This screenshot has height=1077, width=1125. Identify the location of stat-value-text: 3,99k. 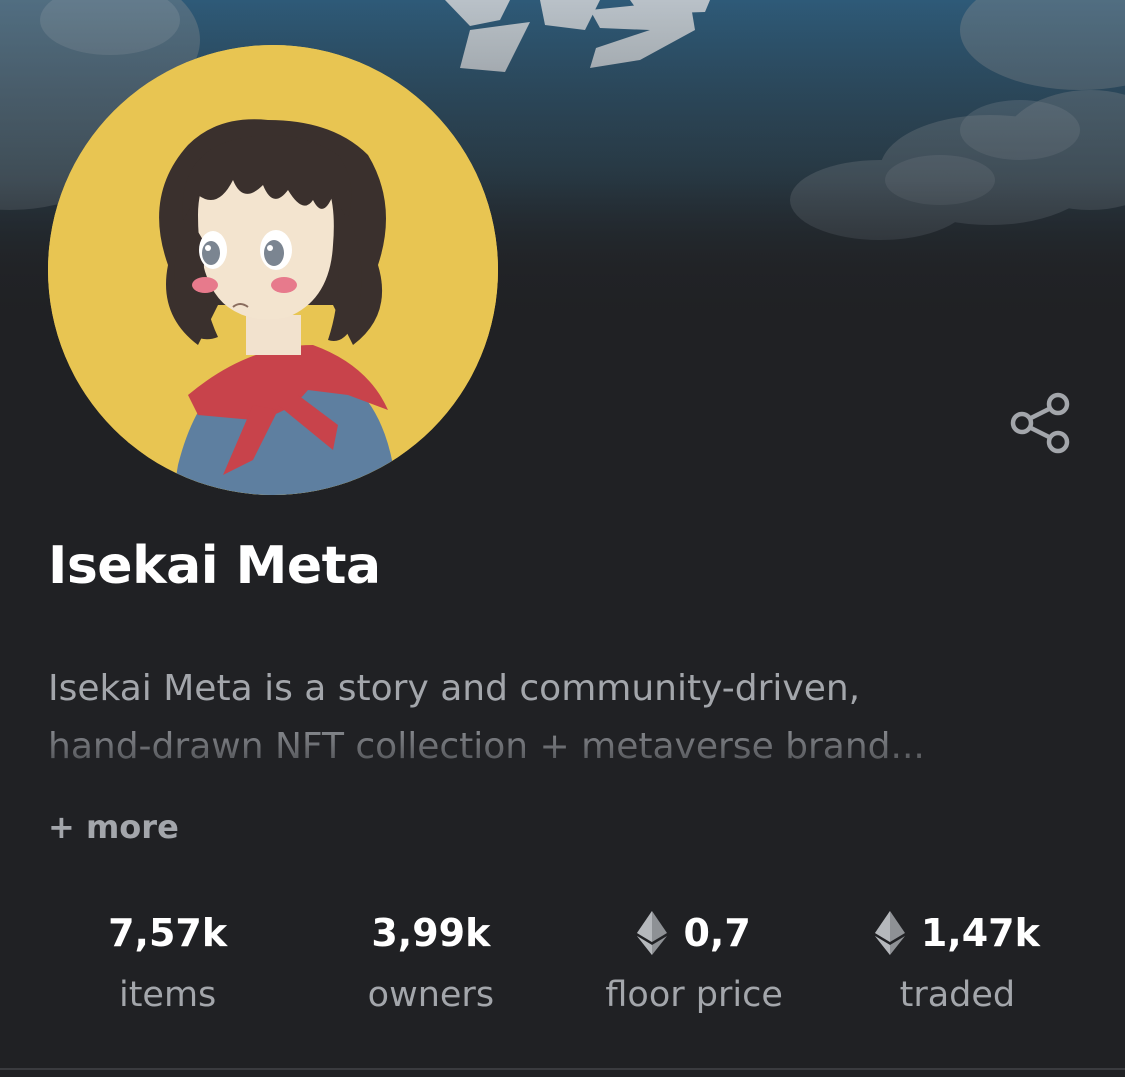
(431, 933).